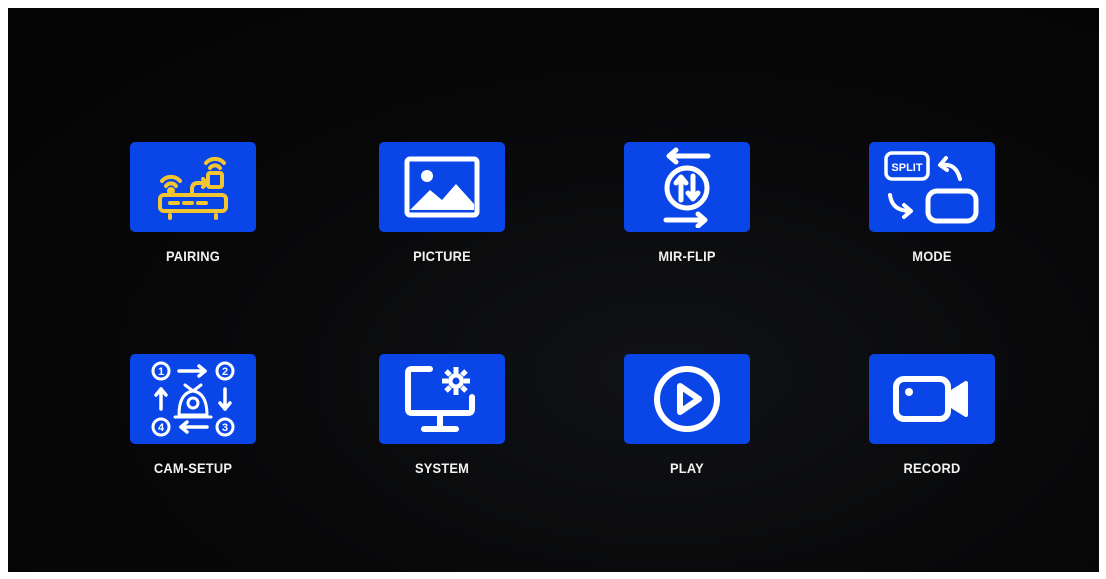 This screenshot has height=579, width=1106. What do you see at coordinates (225, 428) in the screenshot?
I see `cam-number-3: 3` at bounding box center [225, 428].